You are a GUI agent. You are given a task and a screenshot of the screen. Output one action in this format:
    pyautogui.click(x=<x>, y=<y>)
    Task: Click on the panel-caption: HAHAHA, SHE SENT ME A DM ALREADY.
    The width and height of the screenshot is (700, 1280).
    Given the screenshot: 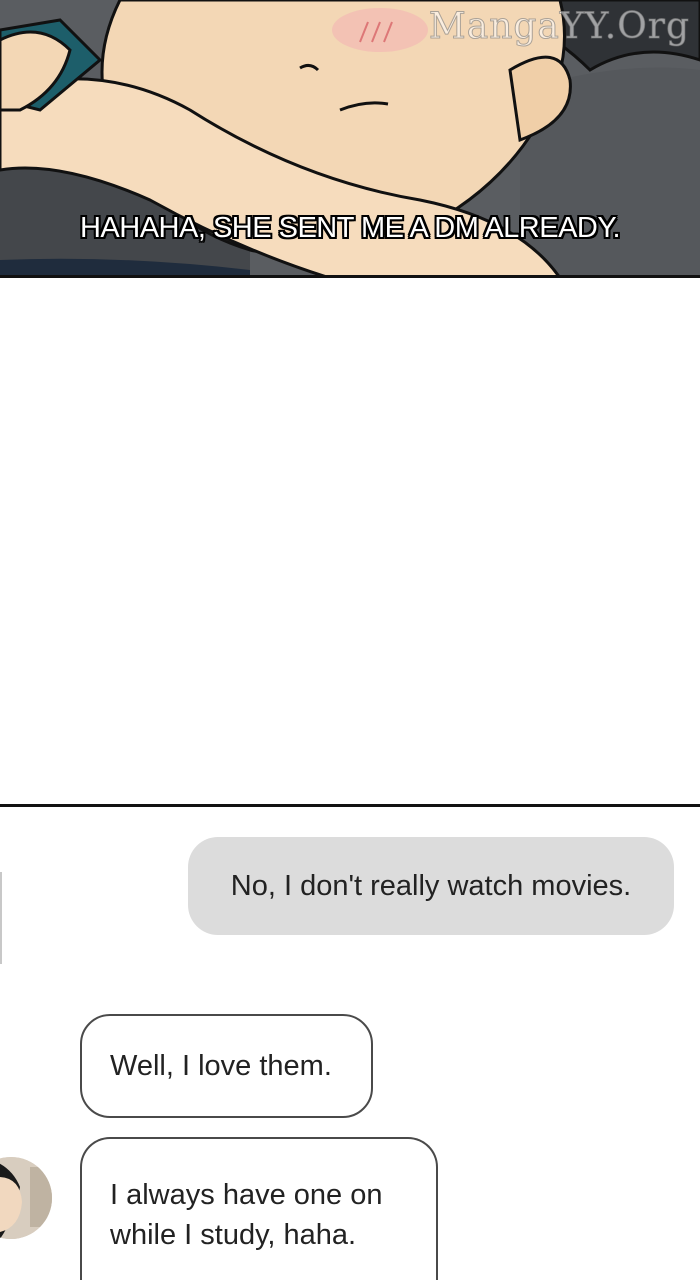 What is the action you would take?
    pyautogui.click(x=350, y=228)
    